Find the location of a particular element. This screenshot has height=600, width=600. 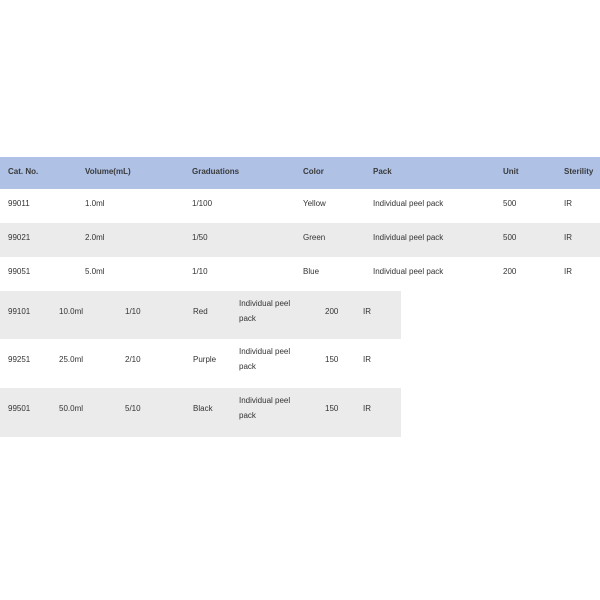

cell-cat-no: 99251 is located at coordinates (19, 359).